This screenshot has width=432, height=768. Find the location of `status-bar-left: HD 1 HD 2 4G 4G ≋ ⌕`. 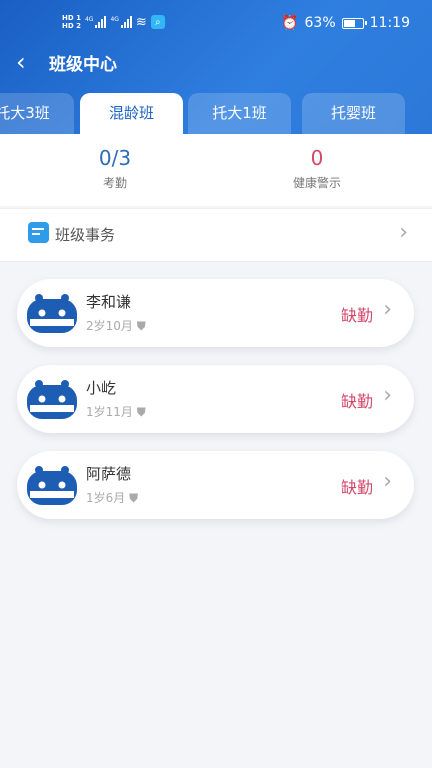

status-bar-left: HD 1 HD 2 4G 4G ≋ ⌕ is located at coordinates (113, 22).